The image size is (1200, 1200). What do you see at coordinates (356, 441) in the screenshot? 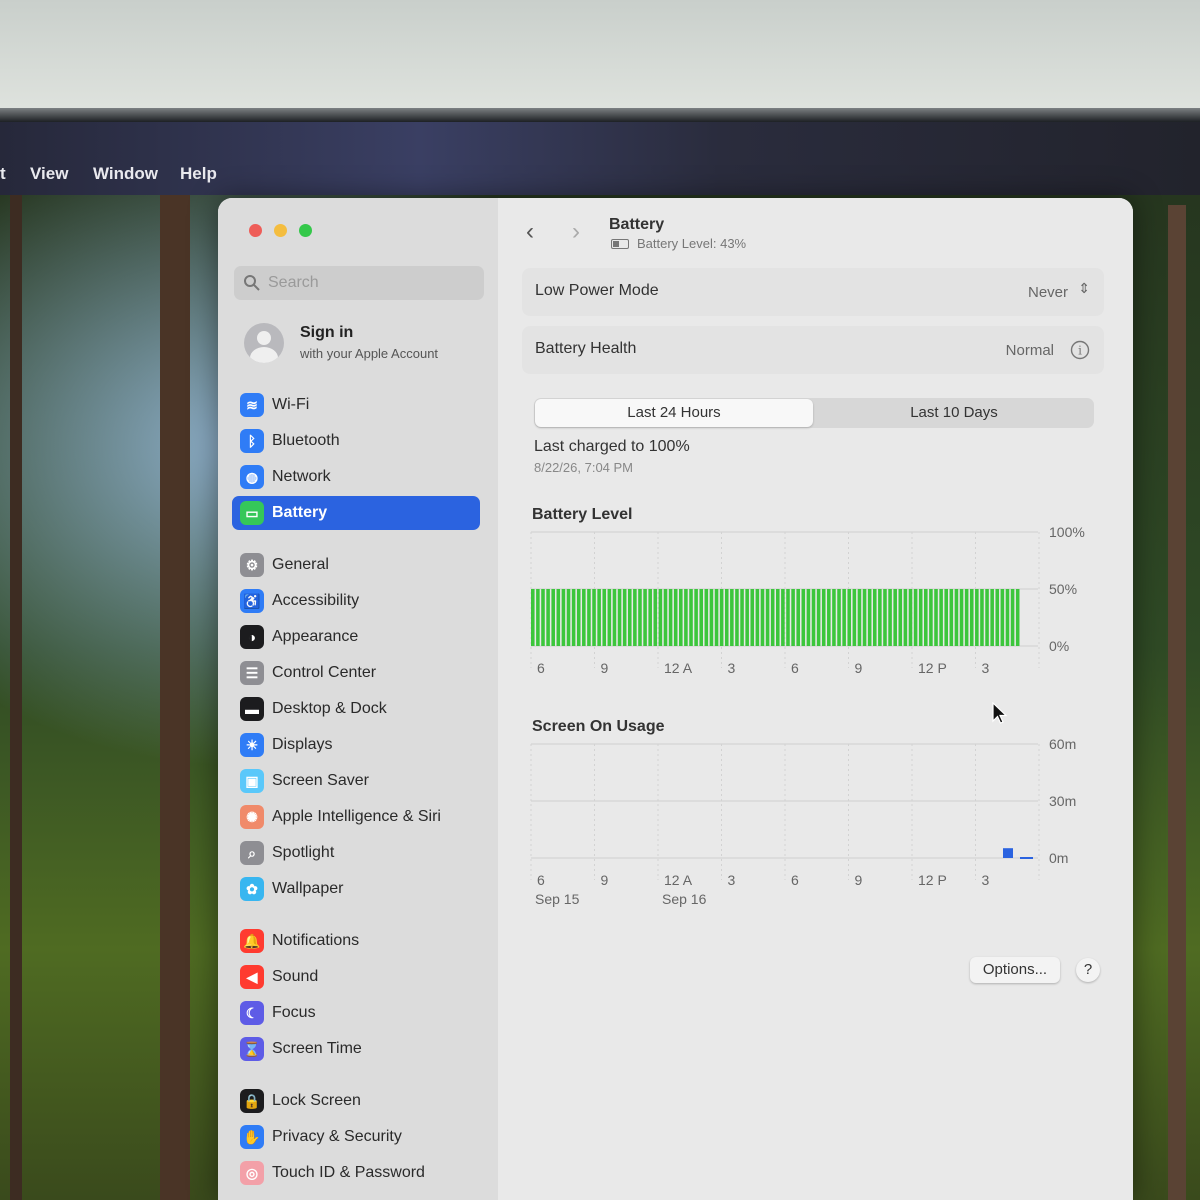
I see `sidebar-item-bluetooth: ᛒ Bluetooth` at bounding box center [356, 441].